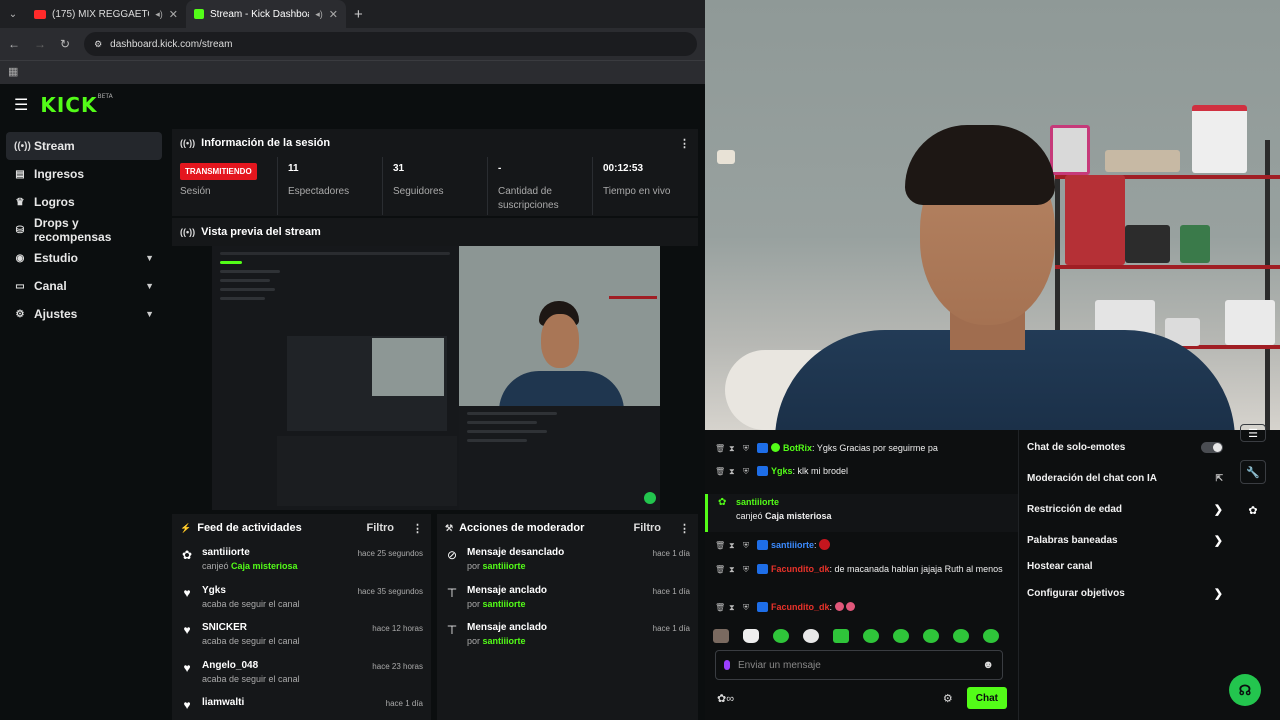 This screenshot has height=720, width=1280. I want to click on emoji-picker-icon: ☻, so click(988, 665).